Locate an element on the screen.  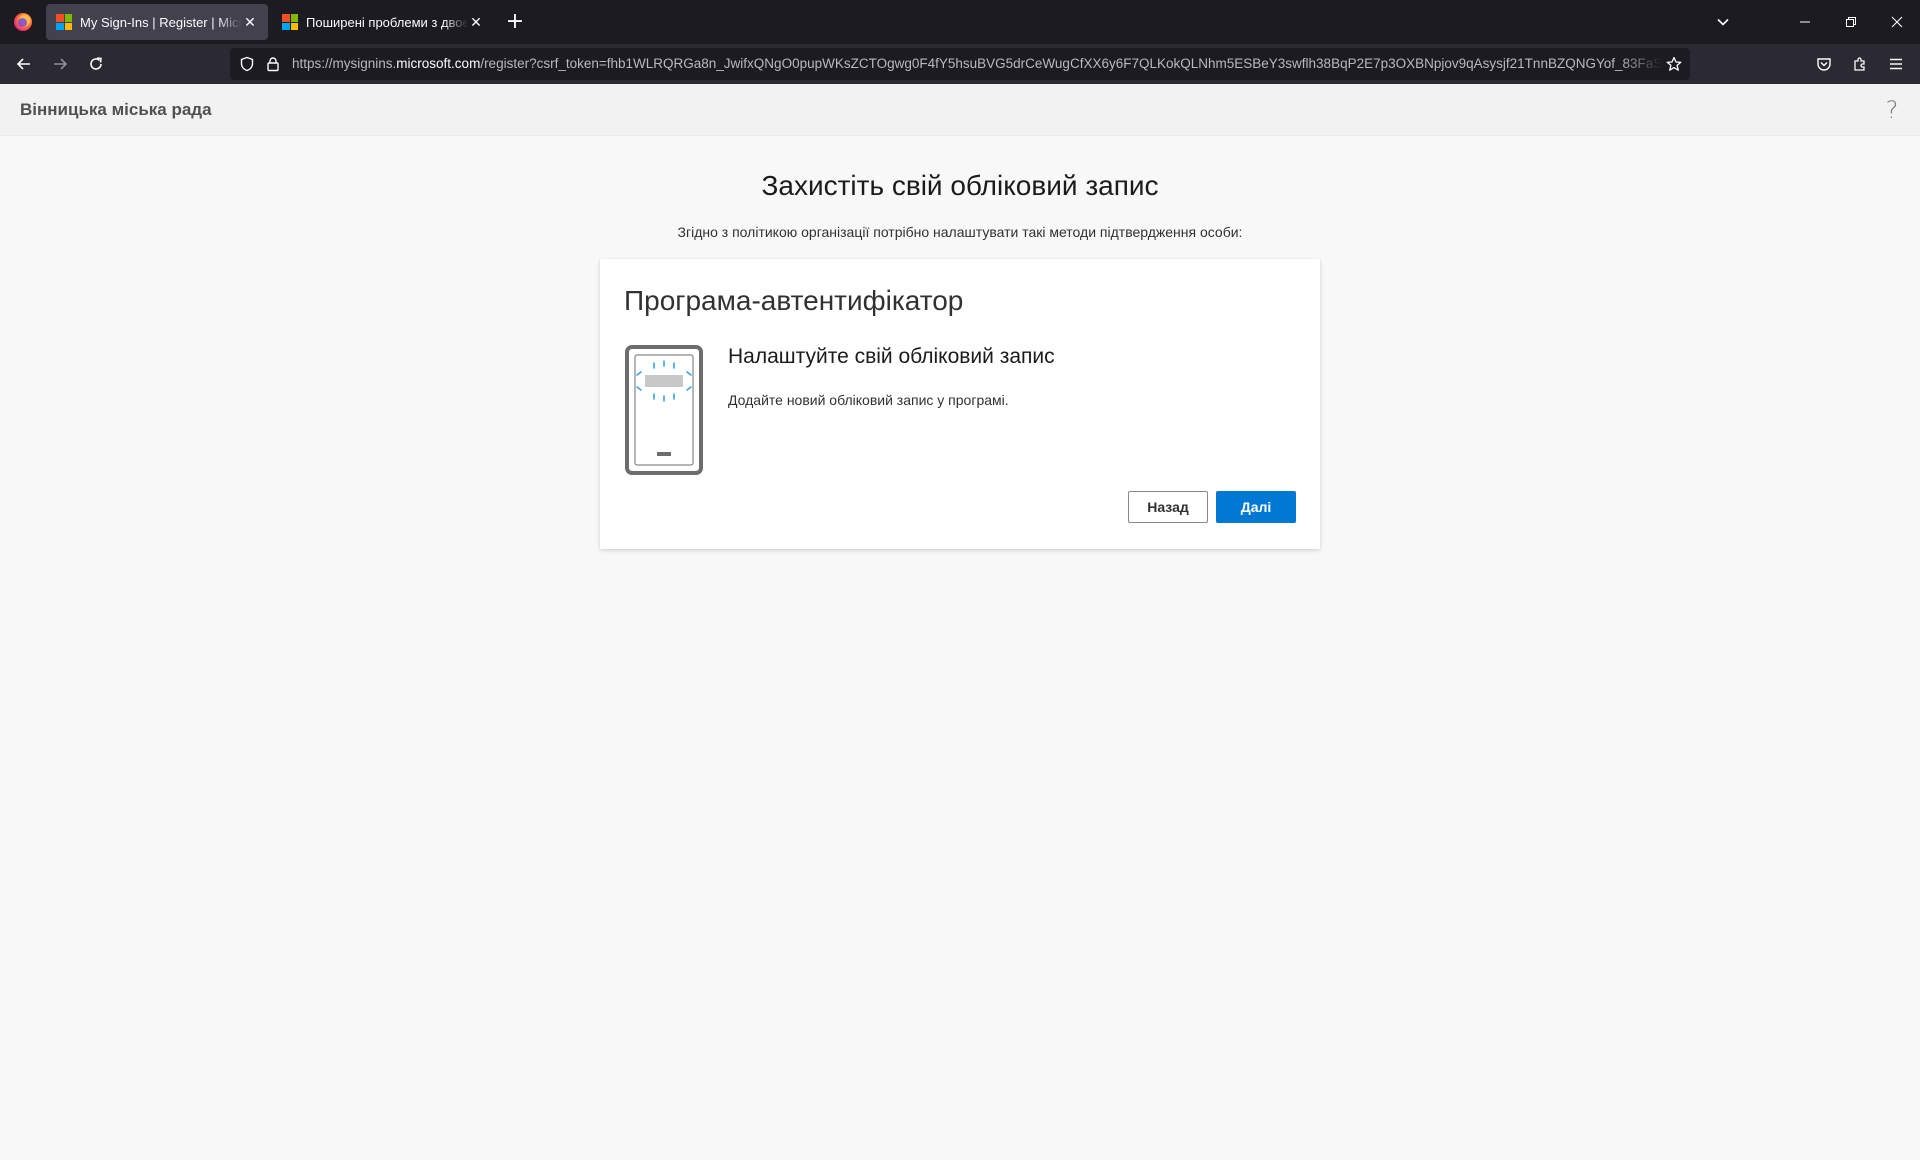
list-all-tabs-chevron-icon is located at coordinates (1723, 22).